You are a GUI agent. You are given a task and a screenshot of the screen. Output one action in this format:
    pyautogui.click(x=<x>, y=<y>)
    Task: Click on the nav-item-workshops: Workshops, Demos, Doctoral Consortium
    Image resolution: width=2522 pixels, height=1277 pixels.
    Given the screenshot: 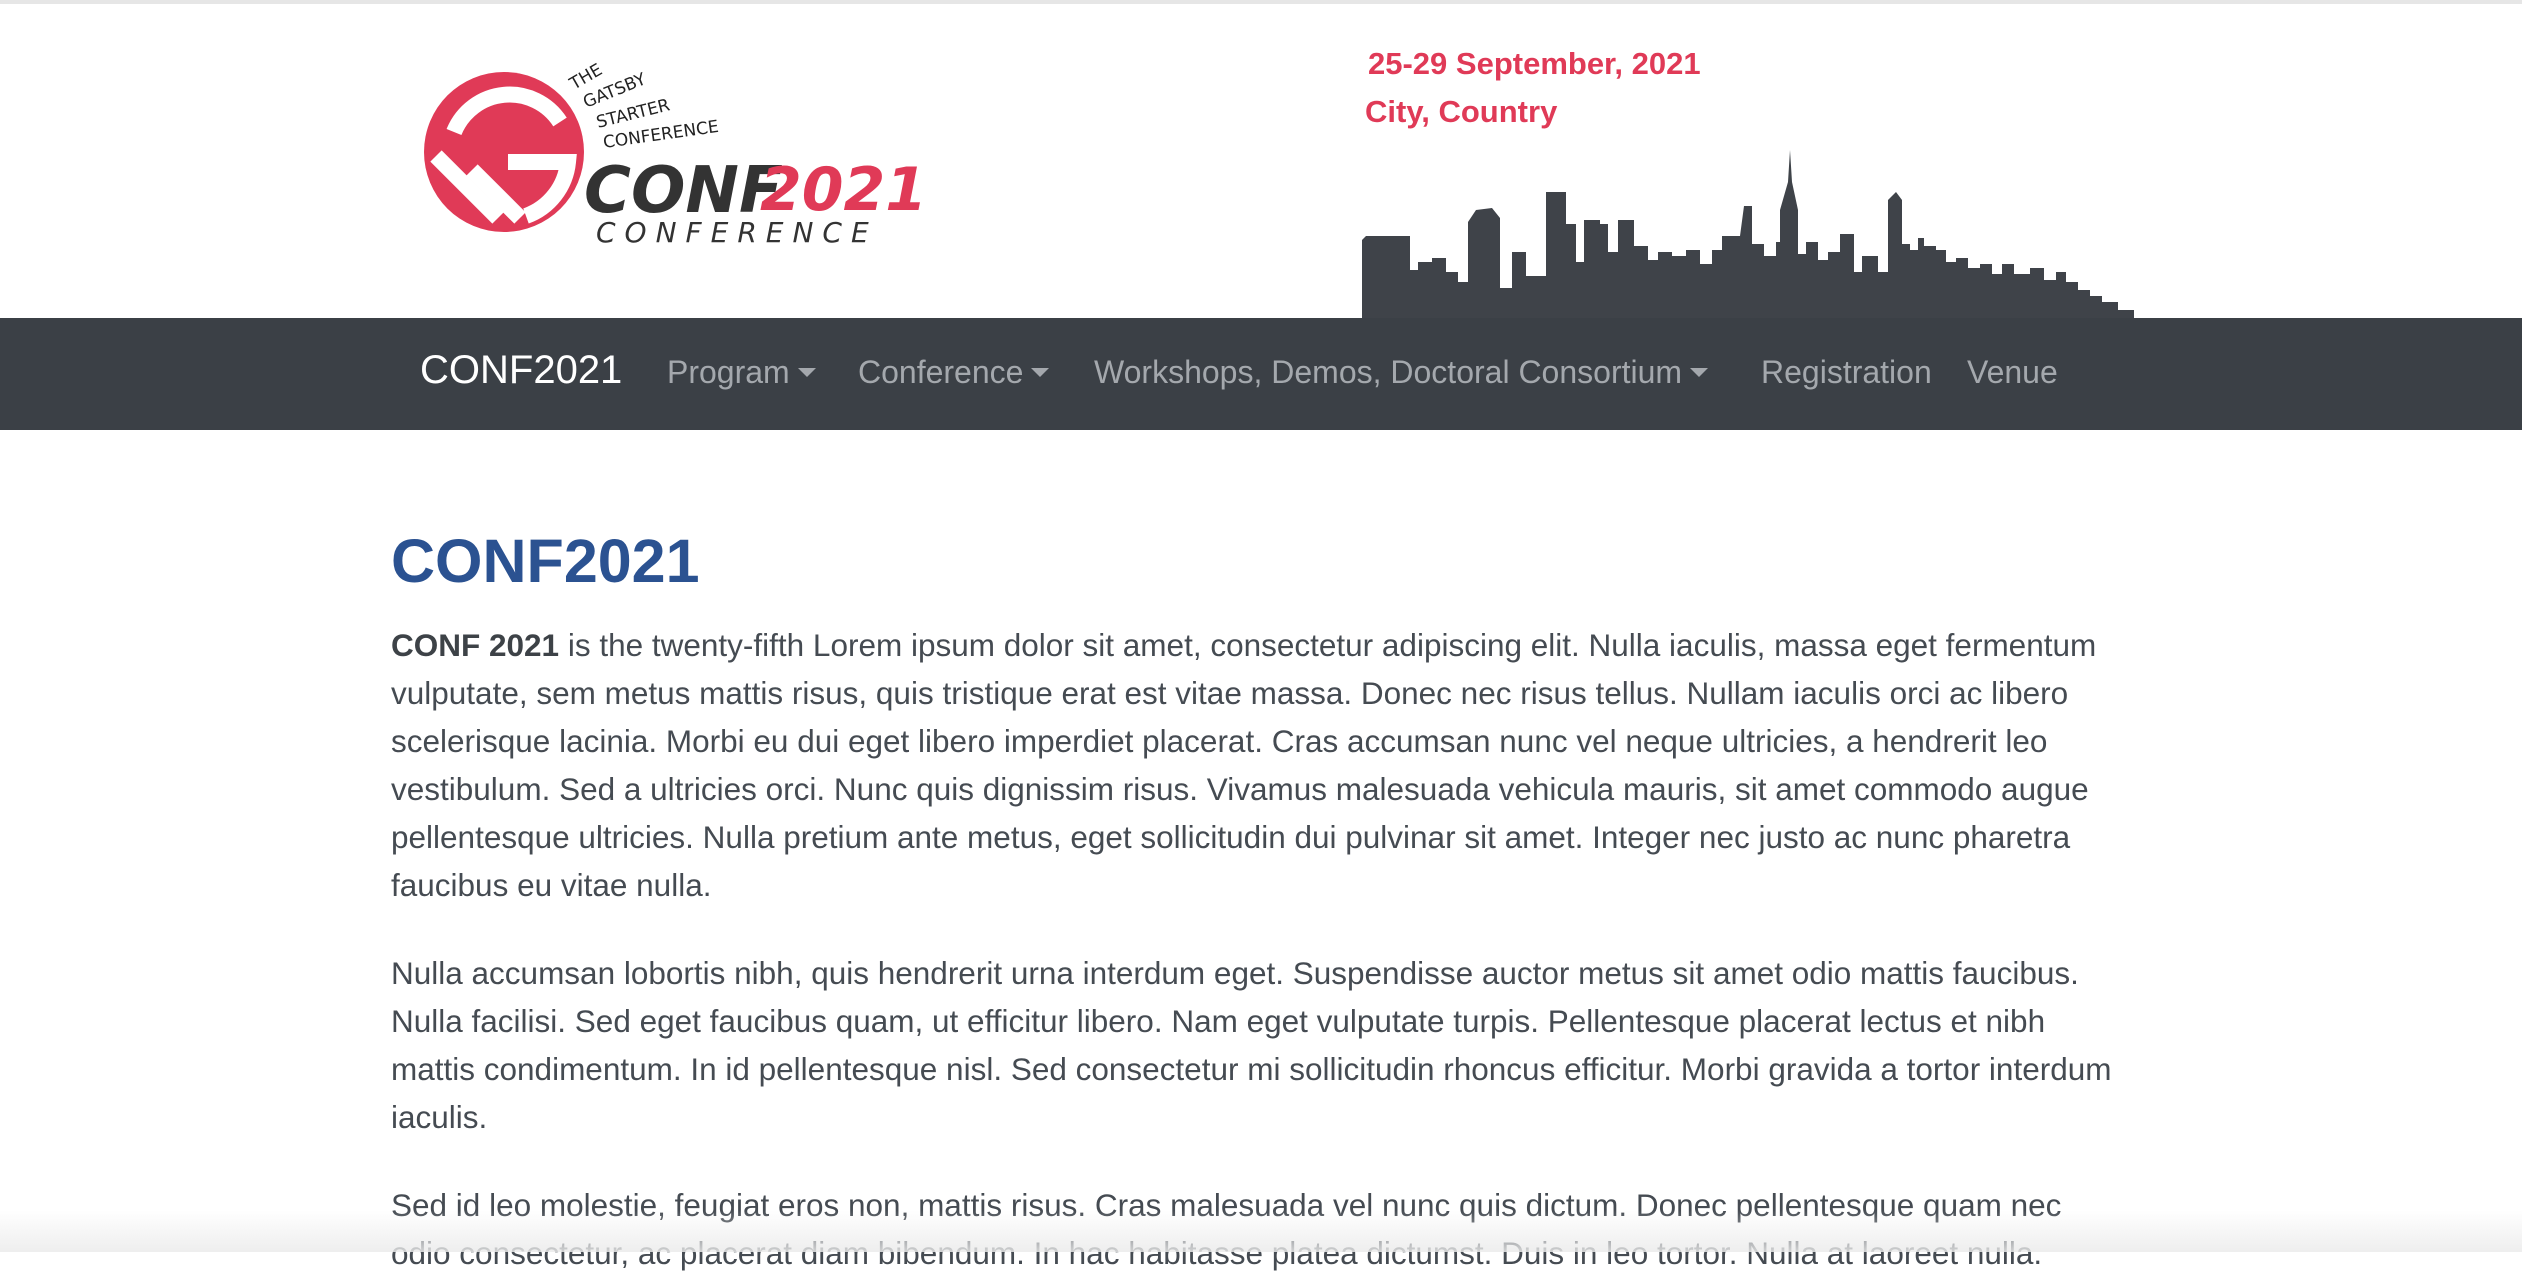 What is the action you would take?
    pyautogui.click(x=1401, y=372)
    